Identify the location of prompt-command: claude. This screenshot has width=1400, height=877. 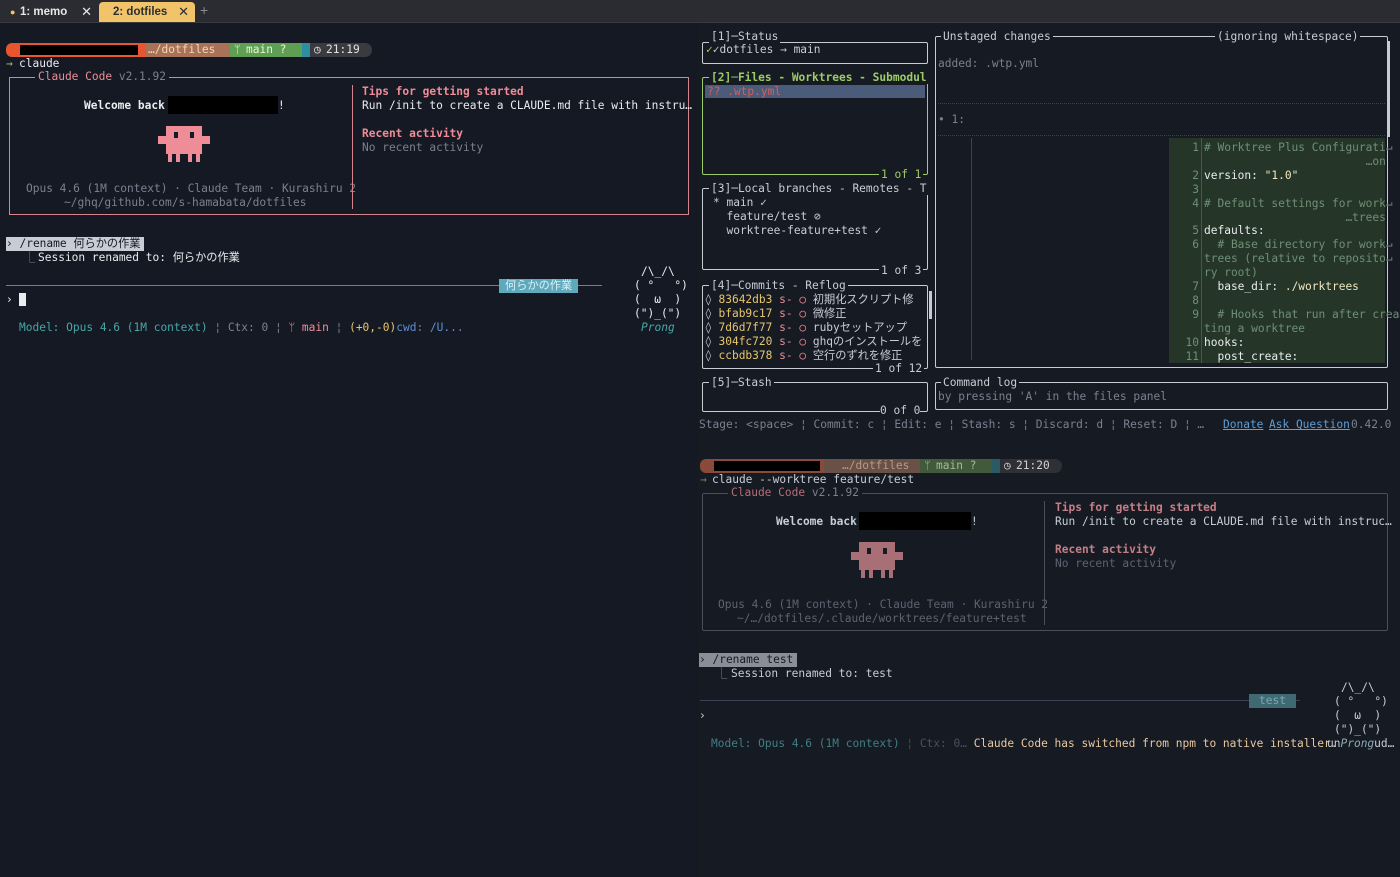
(39, 63).